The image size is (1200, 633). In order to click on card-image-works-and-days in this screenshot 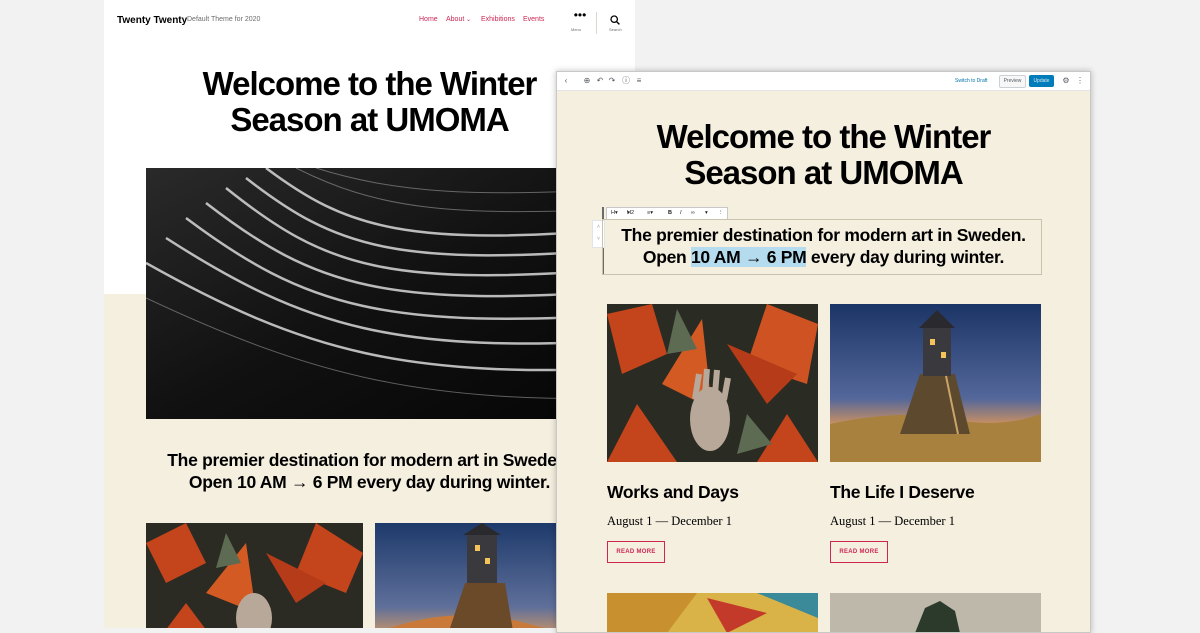, I will do `click(254, 575)`.